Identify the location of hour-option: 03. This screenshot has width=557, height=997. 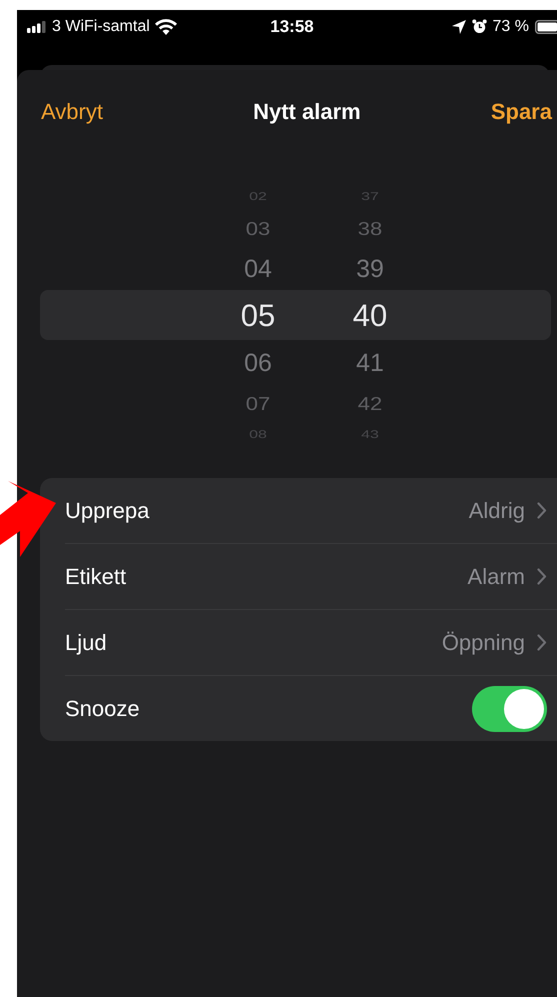
(258, 228).